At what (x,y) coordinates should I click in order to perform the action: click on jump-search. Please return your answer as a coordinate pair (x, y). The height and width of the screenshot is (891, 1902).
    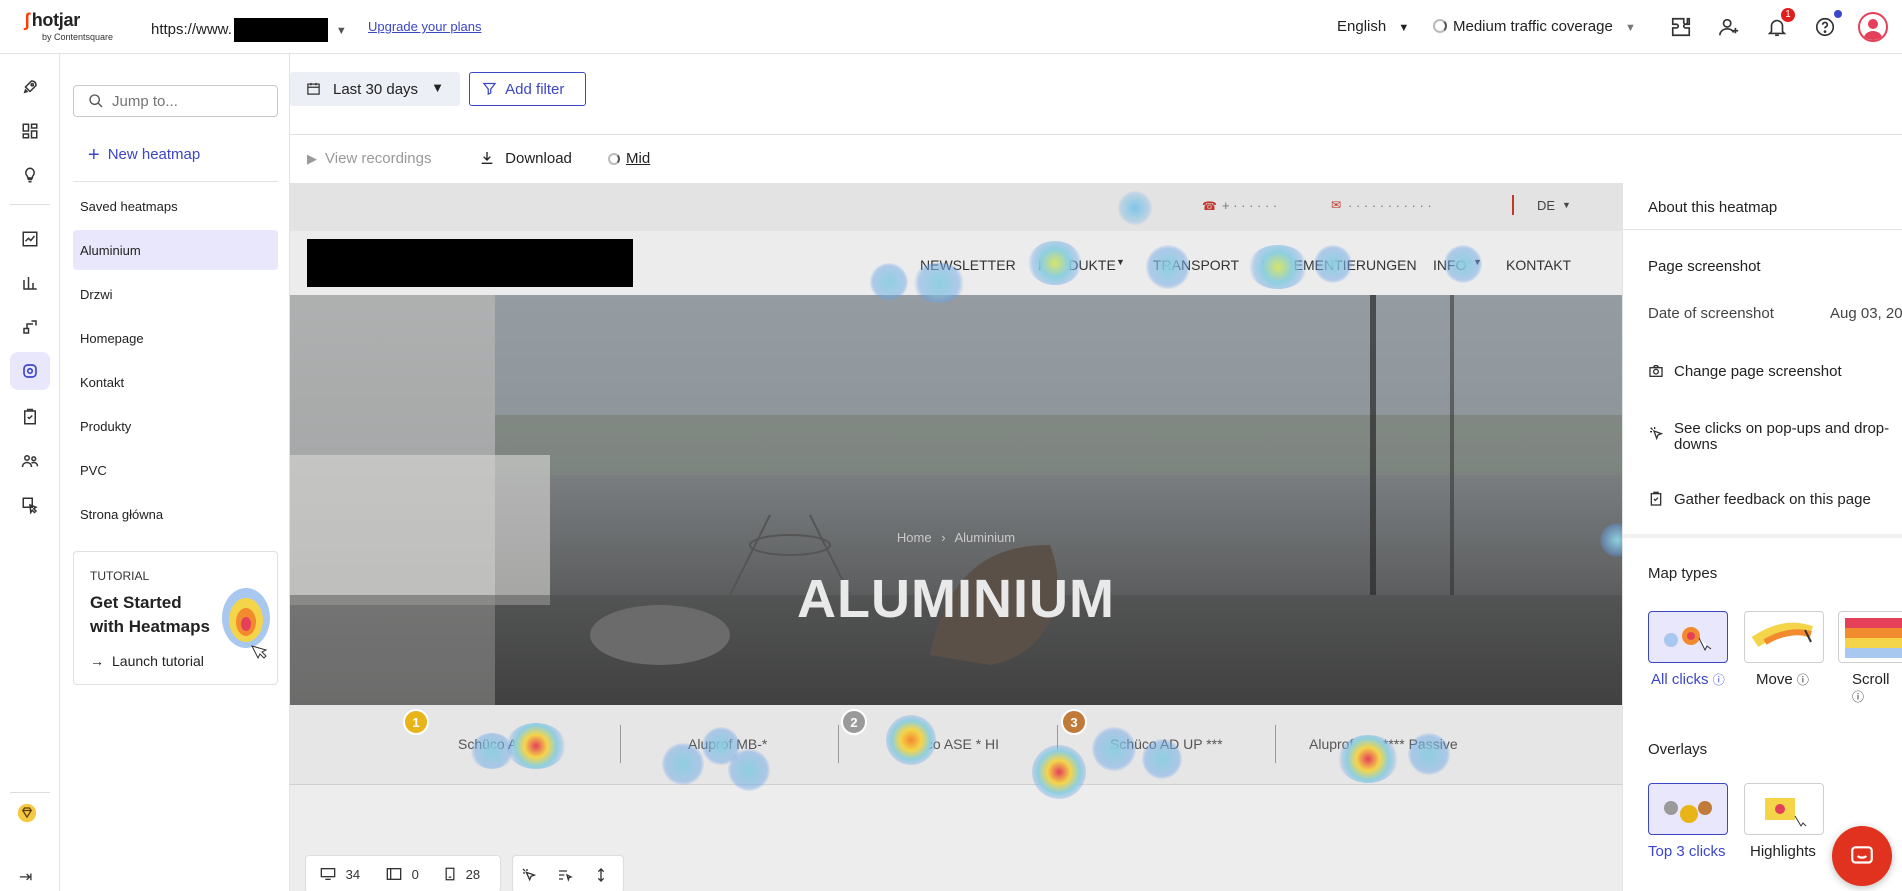
    Looking at the image, I should click on (175, 101).